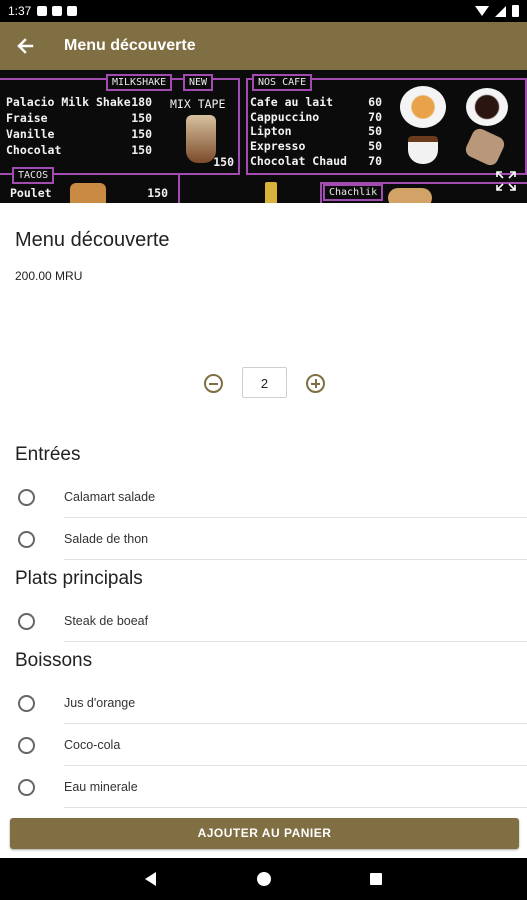 This screenshot has height=900, width=527. What do you see at coordinates (271, 192) in the screenshot?
I see `glass-image` at bounding box center [271, 192].